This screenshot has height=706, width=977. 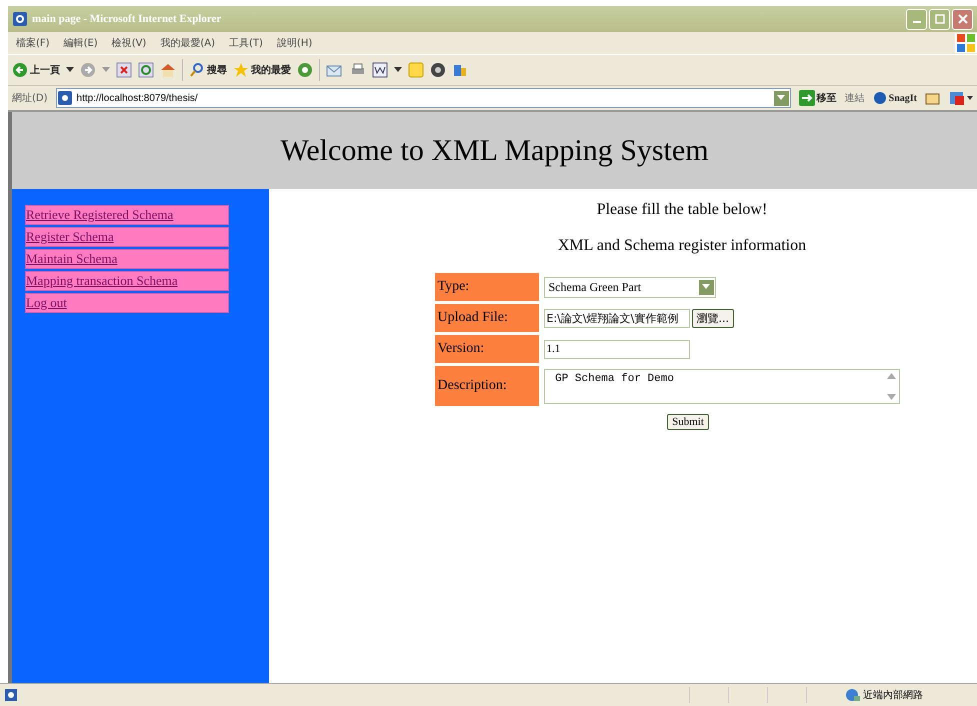 What do you see at coordinates (127, 237) in the screenshot?
I see `nav-link: Register Schema` at bounding box center [127, 237].